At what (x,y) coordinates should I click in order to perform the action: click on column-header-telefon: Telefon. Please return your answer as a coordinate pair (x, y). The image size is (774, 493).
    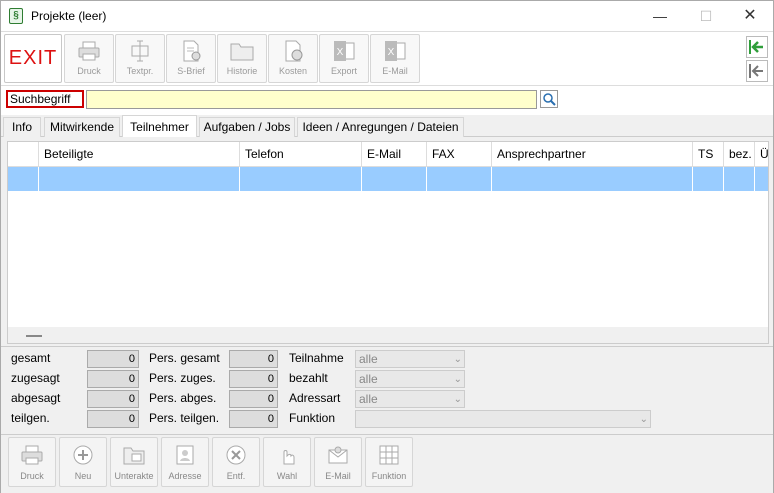
    Looking at the image, I should click on (301, 154).